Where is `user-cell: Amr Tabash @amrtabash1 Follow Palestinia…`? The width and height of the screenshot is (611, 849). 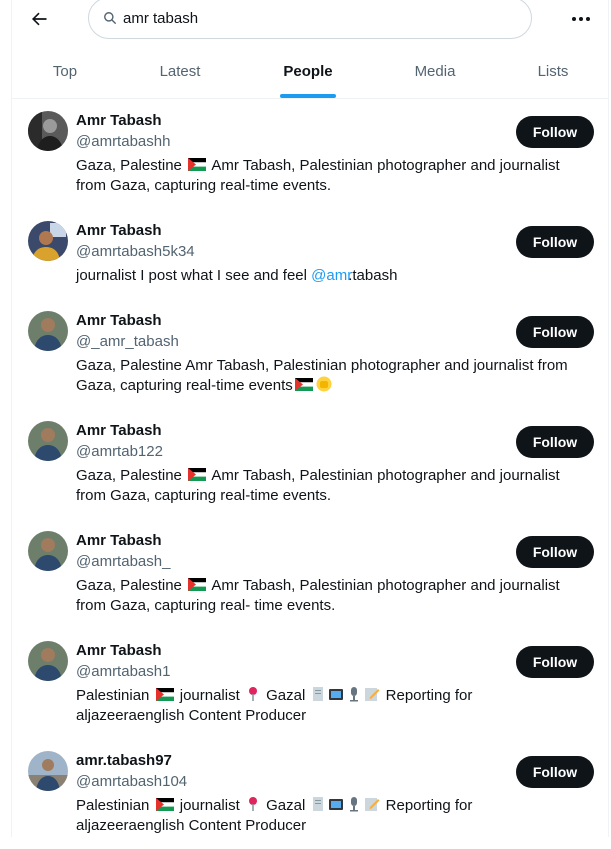 user-cell: Amr Tabash @amrtabash1 Follow Palestinia… is located at coordinates (310, 684).